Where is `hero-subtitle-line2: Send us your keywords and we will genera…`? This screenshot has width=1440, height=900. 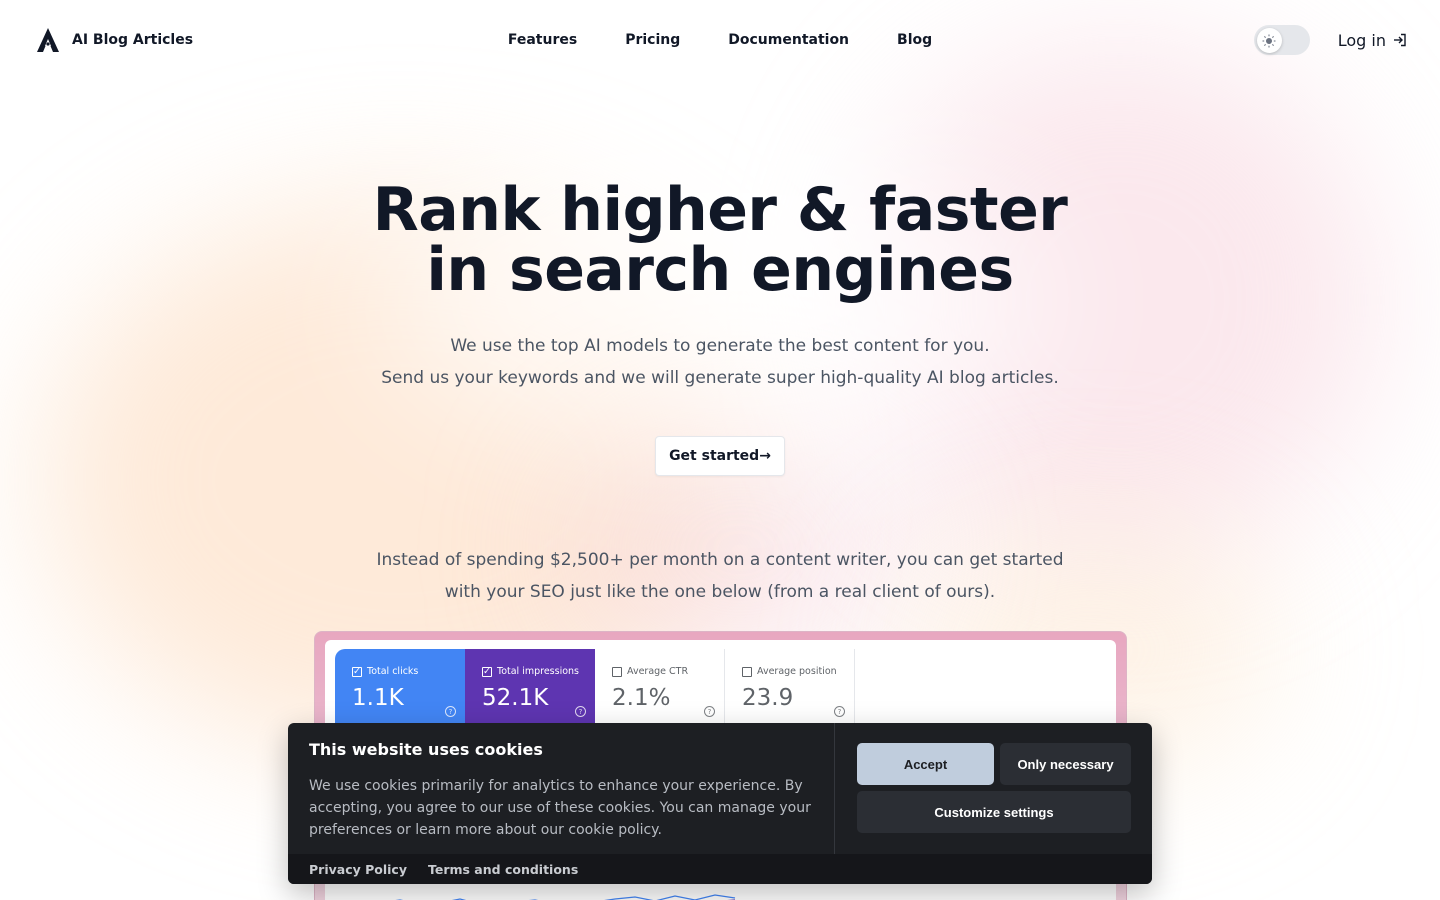
hero-subtitle-line2: Send us your keywords and we will genera… is located at coordinates (720, 378).